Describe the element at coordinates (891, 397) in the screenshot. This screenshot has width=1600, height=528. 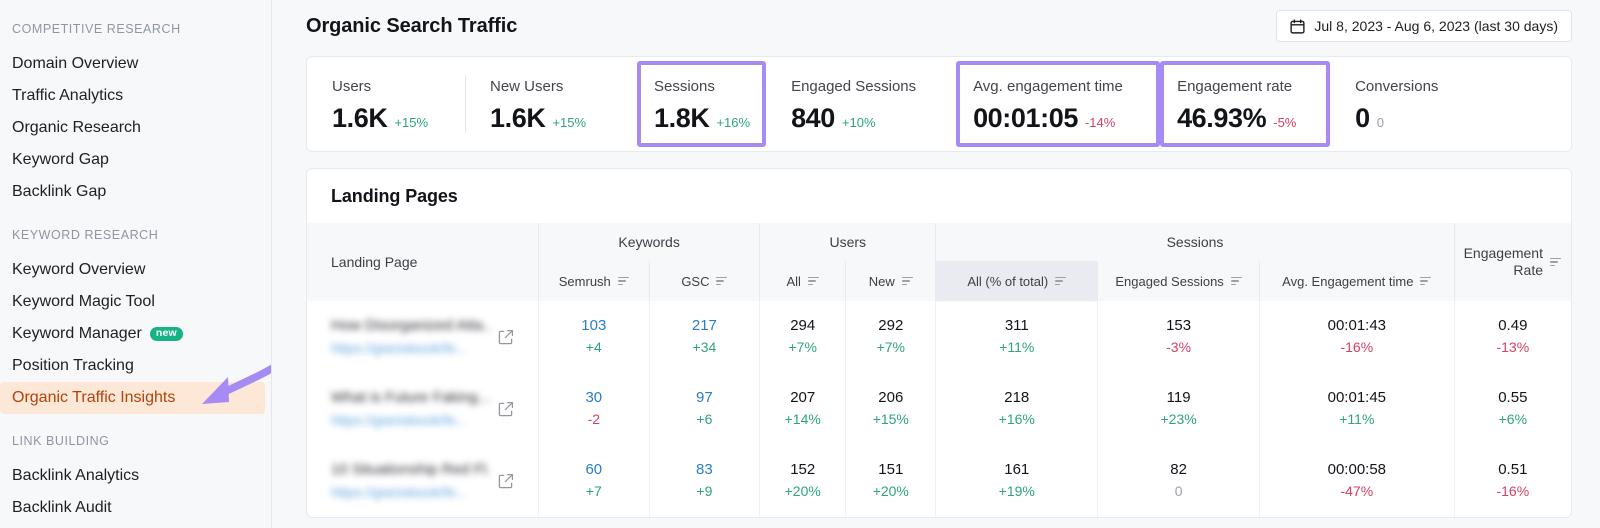
I see `cell-value: 206` at that location.